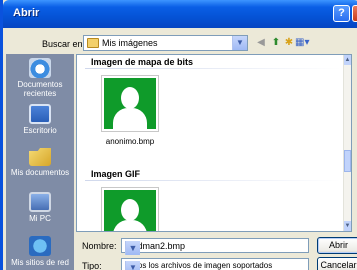  What do you see at coordinates (142, 62) in the screenshot?
I see `group-title: Imagen de mapa de bits` at bounding box center [142, 62].